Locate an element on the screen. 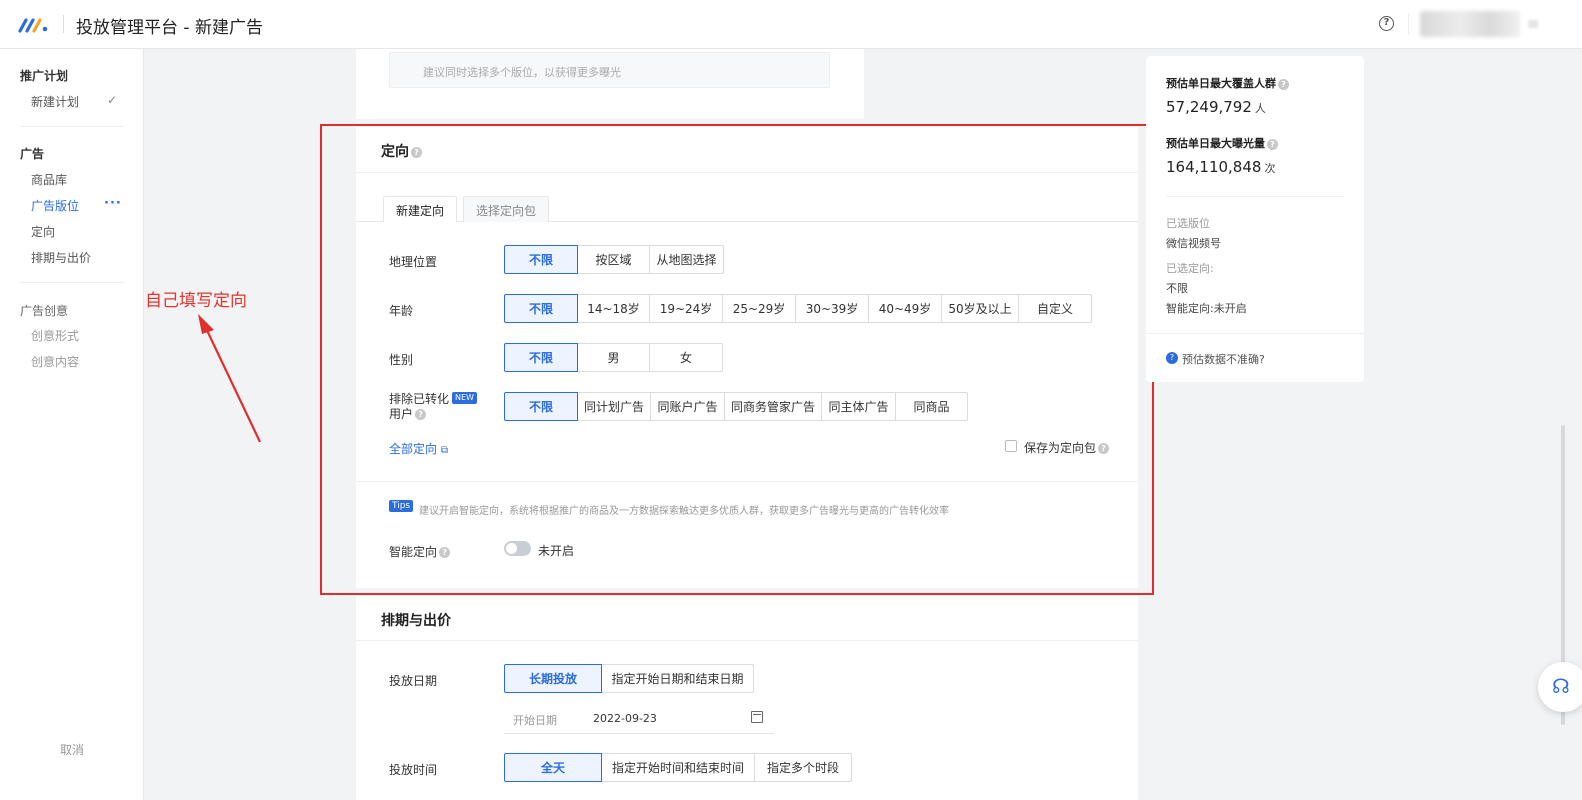 The width and height of the screenshot is (1582, 800). impression-label: 预估单日最大曝光量? is located at coordinates (1222, 143).